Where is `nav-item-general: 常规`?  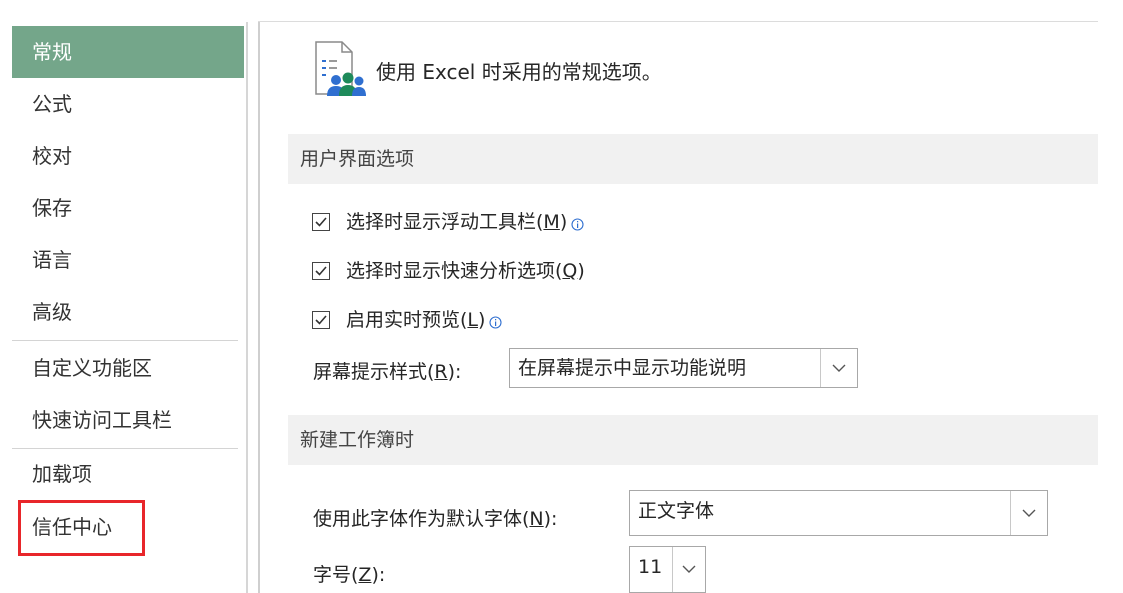 nav-item-general: 常规 is located at coordinates (128, 52).